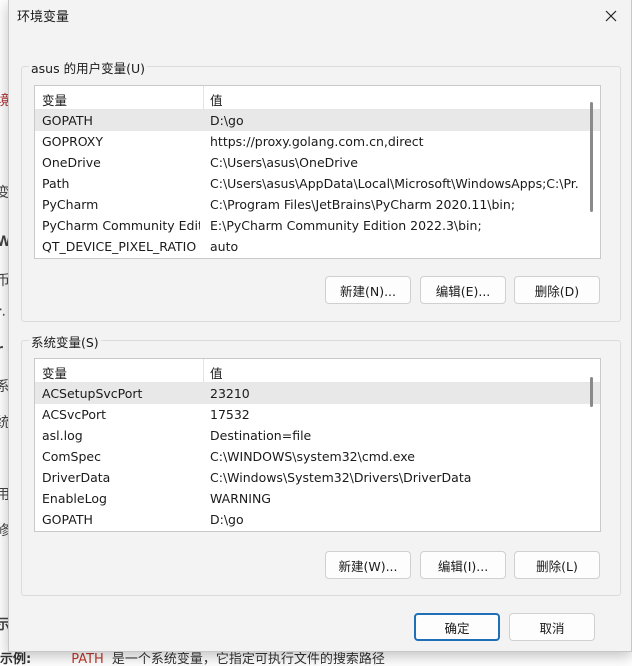 The width and height of the screenshot is (632, 666). Describe the element at coordinates (74, 498) in the screenshot. I see `variable-name: EnableLog` at that location.